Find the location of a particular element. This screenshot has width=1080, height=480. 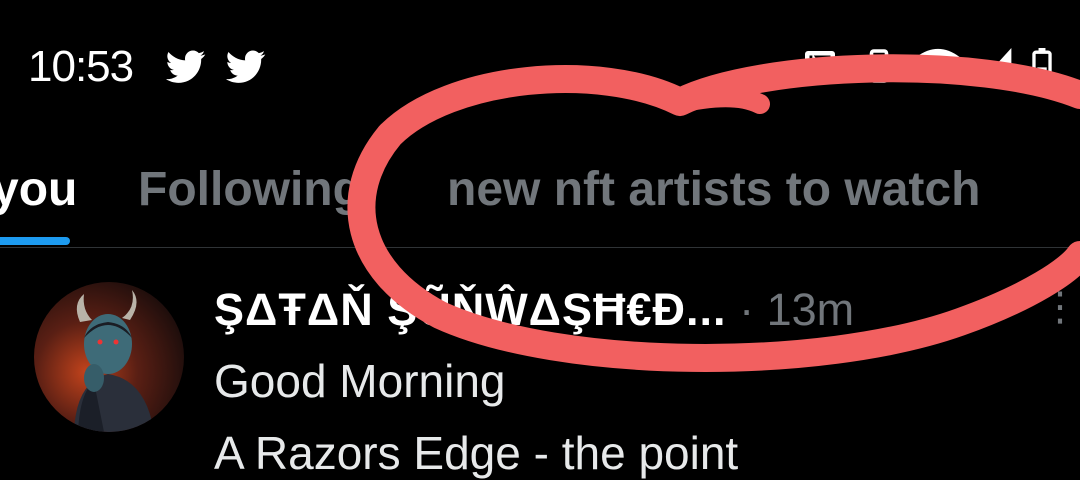

nfc-icon is located at coordinates (820, 66).